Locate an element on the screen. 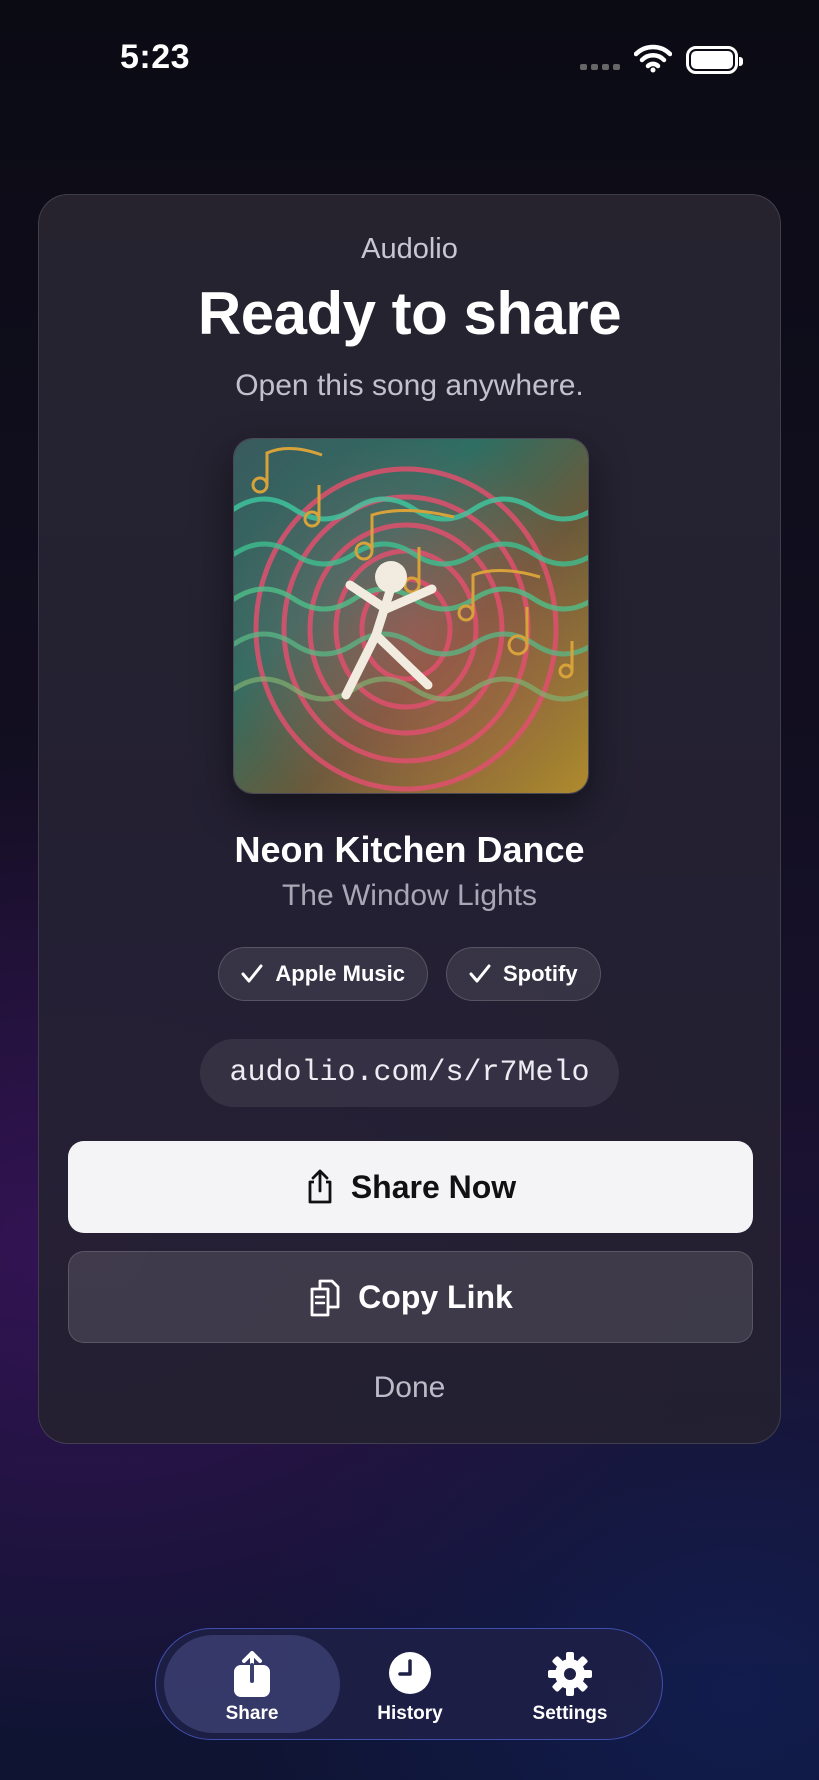  clock-icon is located at coordinates (410, 1673).